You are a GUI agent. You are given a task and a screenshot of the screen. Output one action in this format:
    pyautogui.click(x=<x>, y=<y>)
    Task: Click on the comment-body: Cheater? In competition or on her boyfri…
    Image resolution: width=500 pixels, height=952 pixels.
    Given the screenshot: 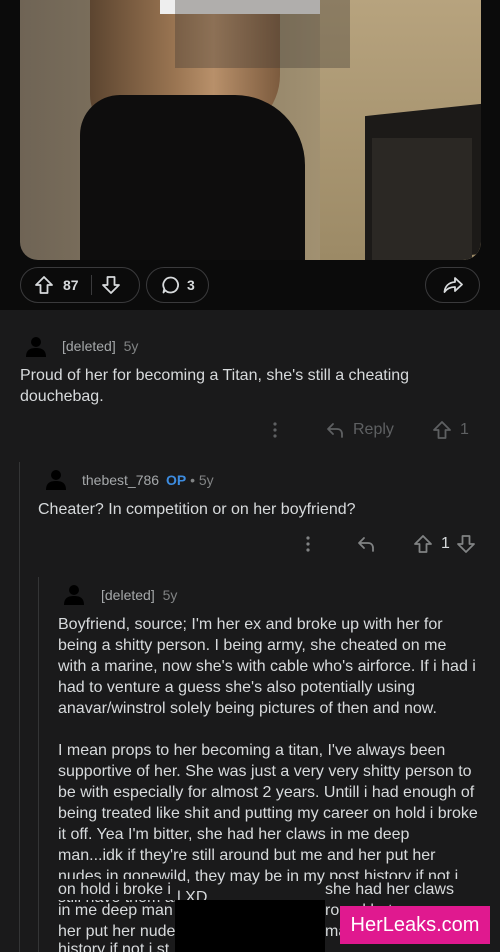 What is the action you would take?
    pyautogui.click(x=258, y=509)
    